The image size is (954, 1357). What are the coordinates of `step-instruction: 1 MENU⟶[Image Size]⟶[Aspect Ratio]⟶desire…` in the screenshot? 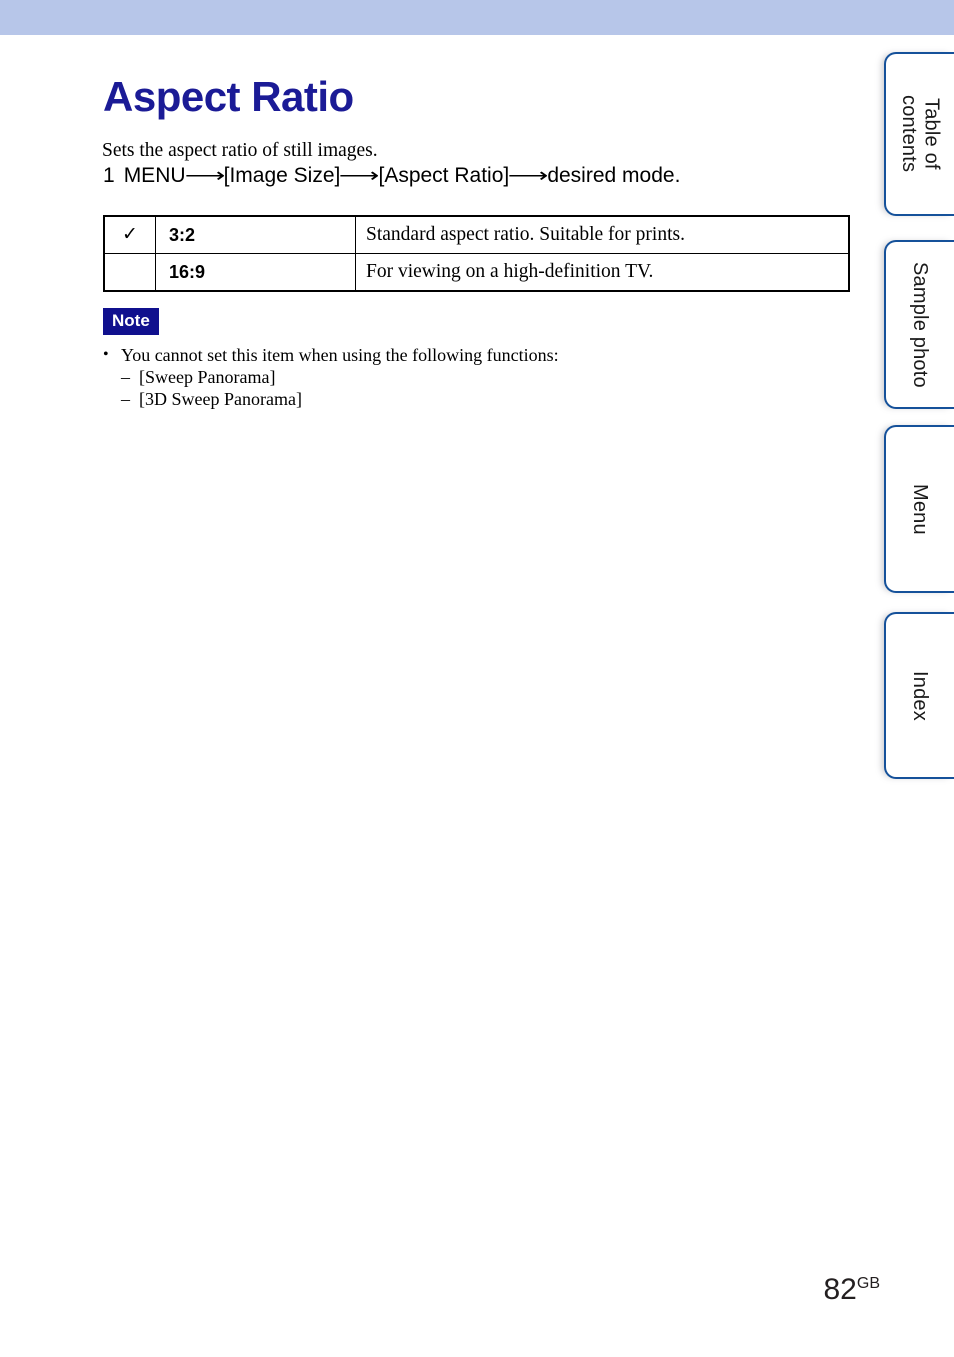 It's located at (391, 175).